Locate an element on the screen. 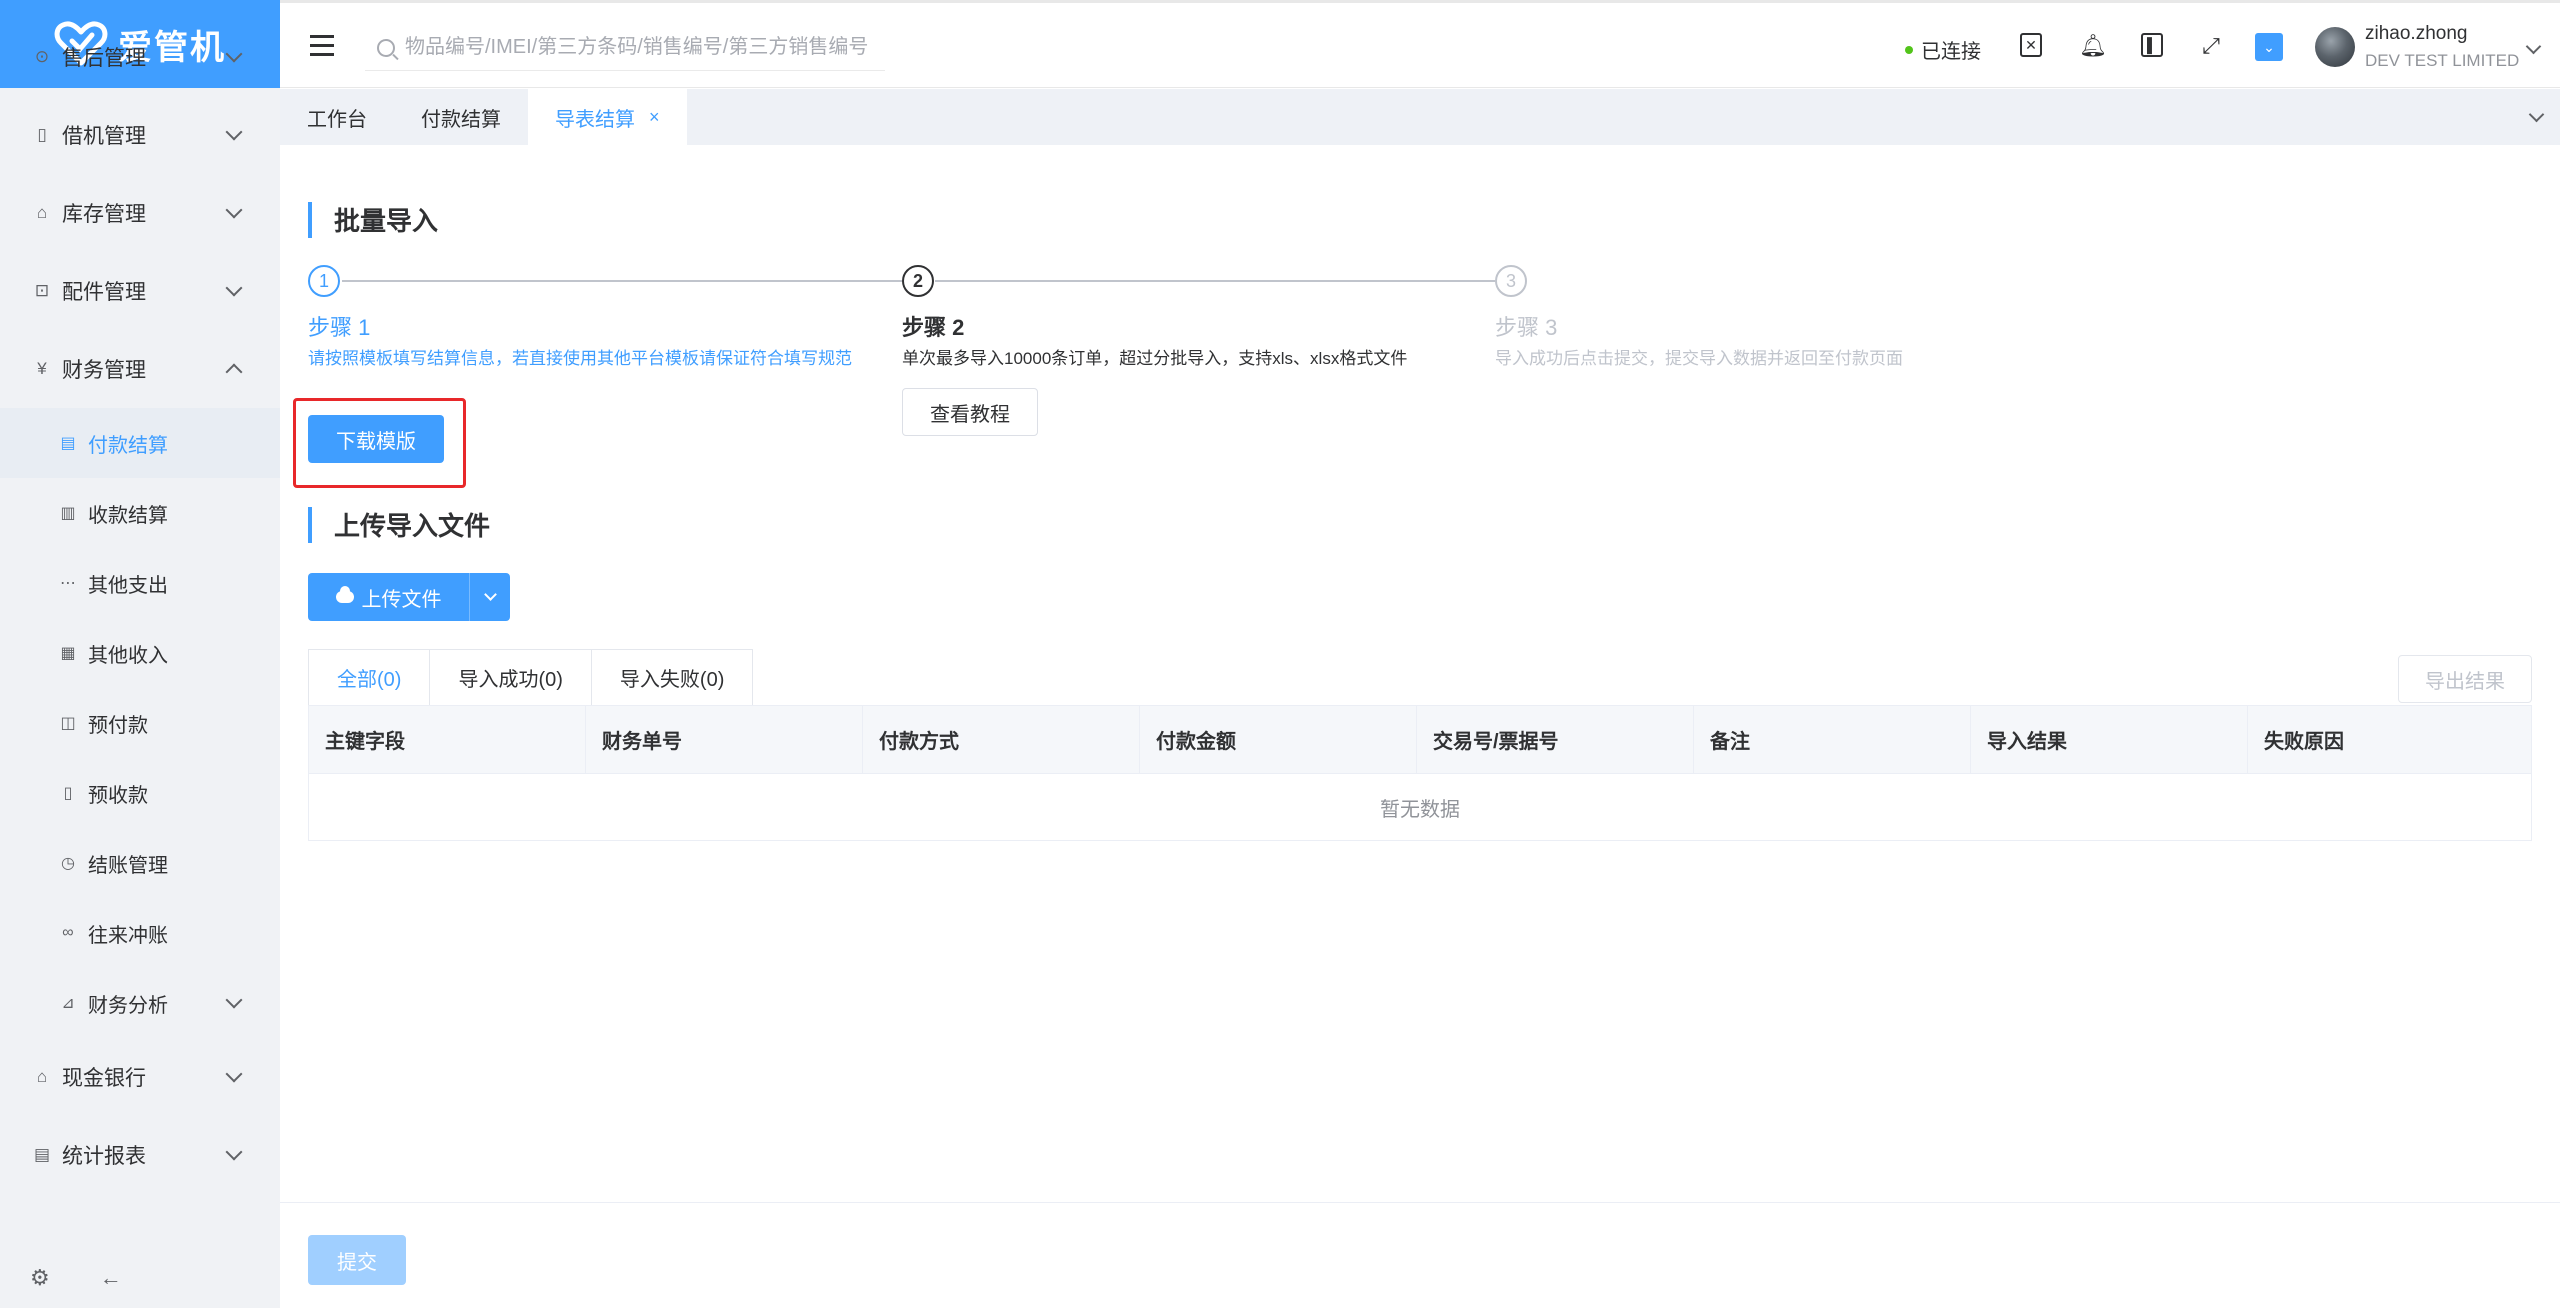 The width and height of the screenshot is (2560, 1308). report-icon: ▤ is located at coordinates (42, 1154).